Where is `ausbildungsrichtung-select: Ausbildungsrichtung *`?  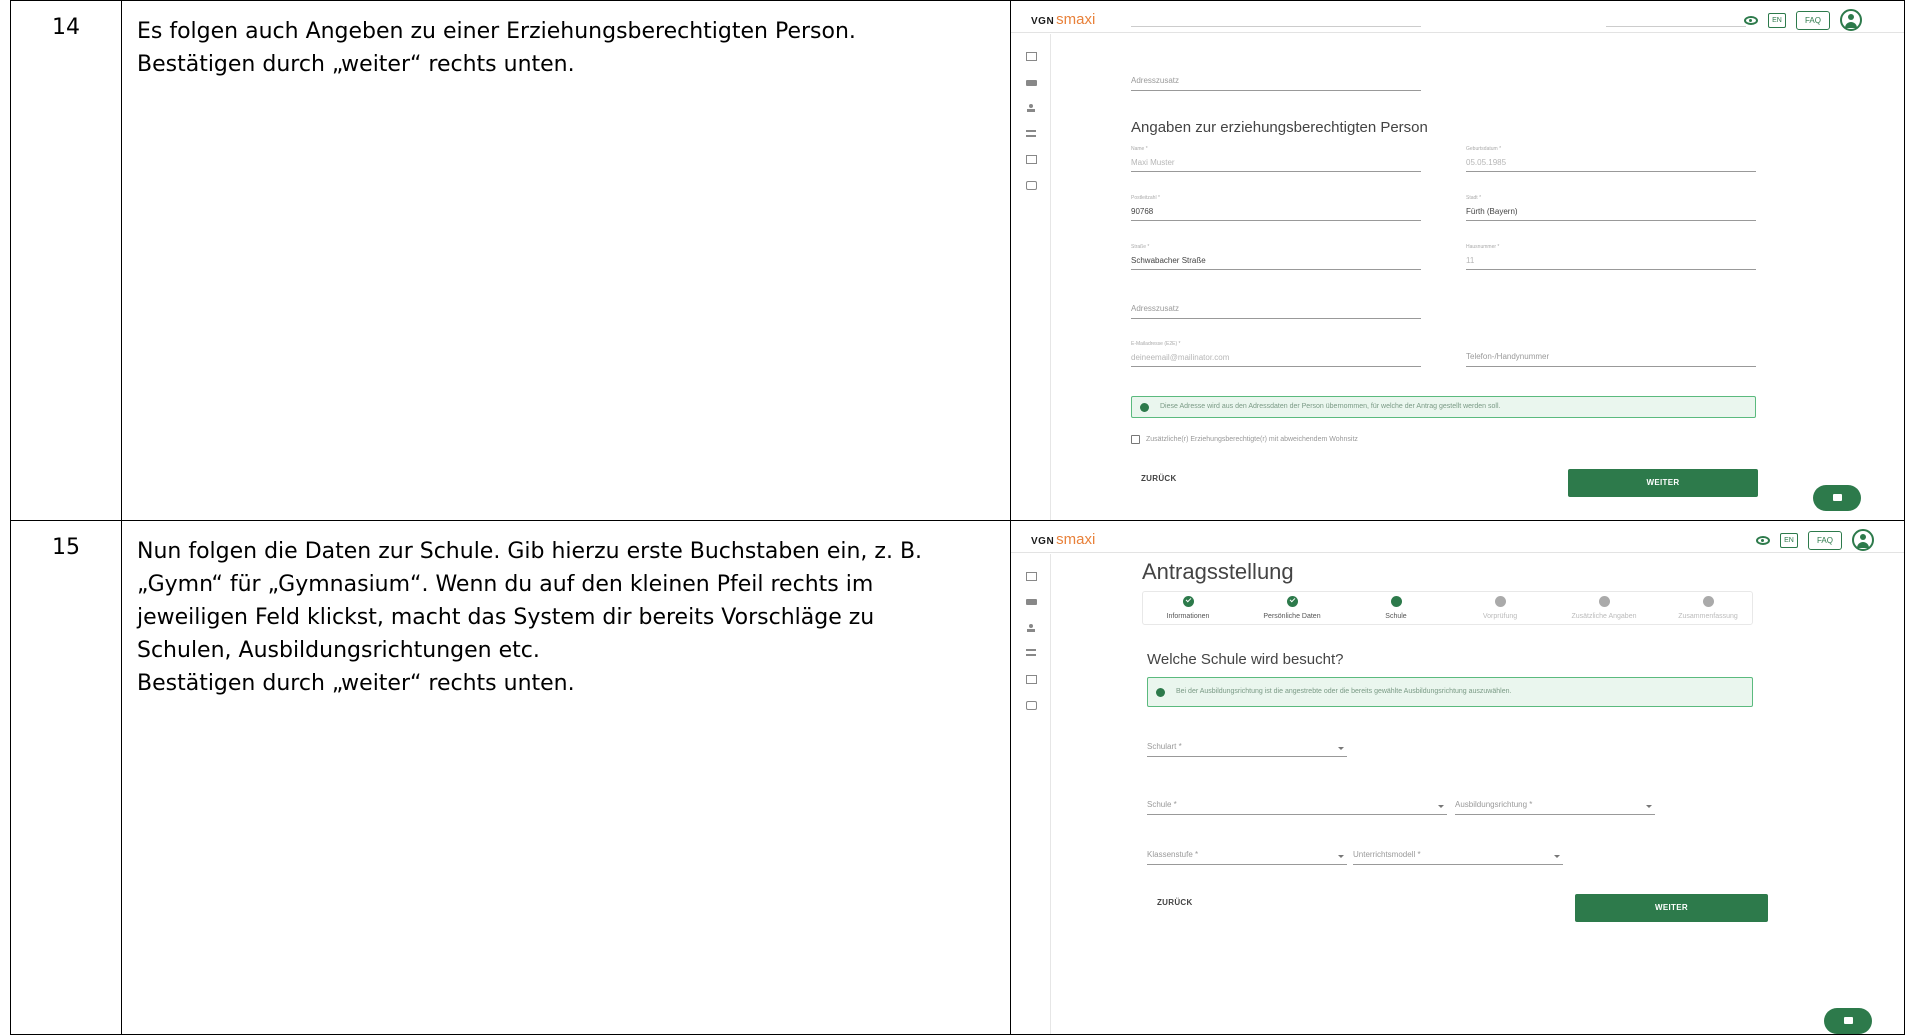
ausbildungsrichtung-select: Ausbildungsrichtung * is located at coordinates (1555, 802).